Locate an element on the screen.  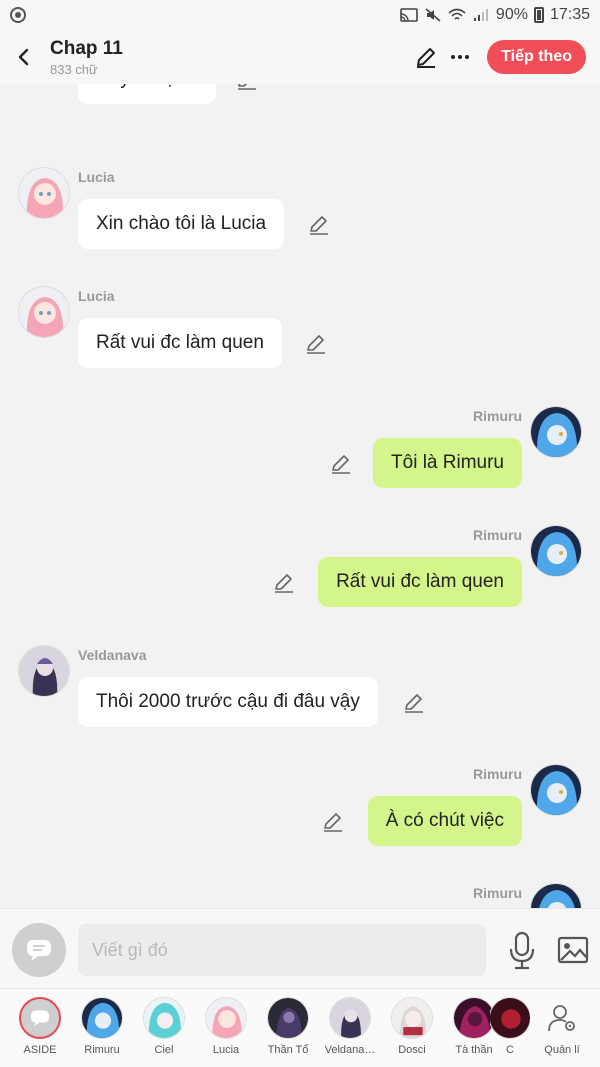
signal-icon is located at coordinates (480, 15).